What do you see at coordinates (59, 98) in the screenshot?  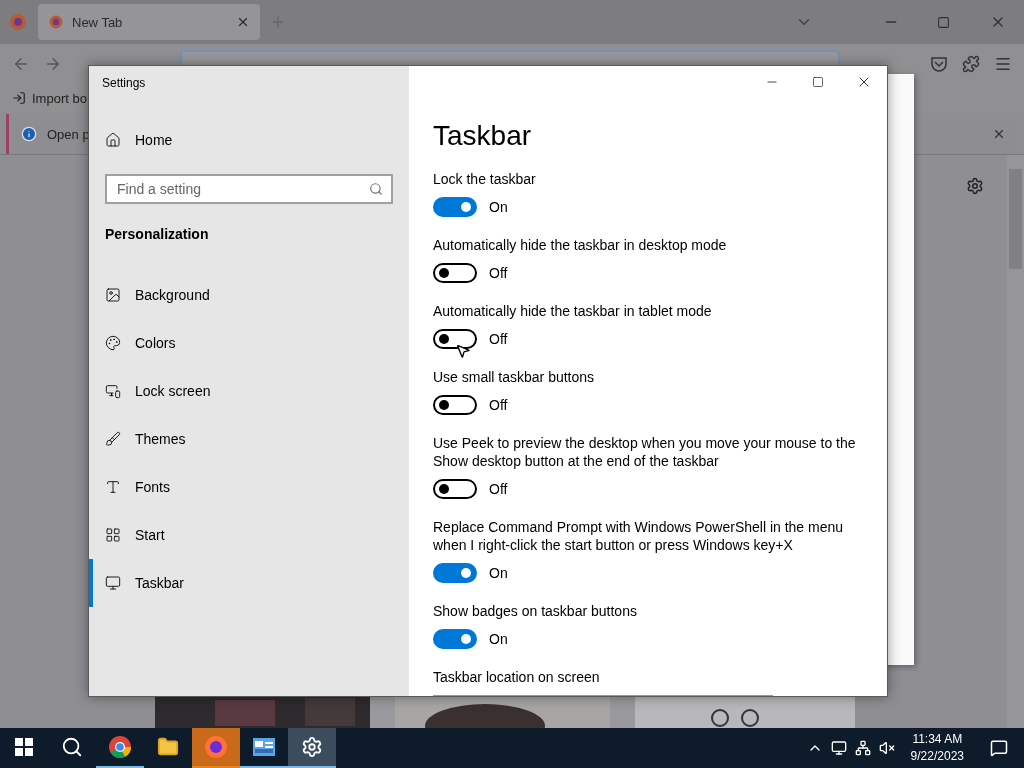 I see `bookmark-link: Import bo` at bounding box center [59, 98].